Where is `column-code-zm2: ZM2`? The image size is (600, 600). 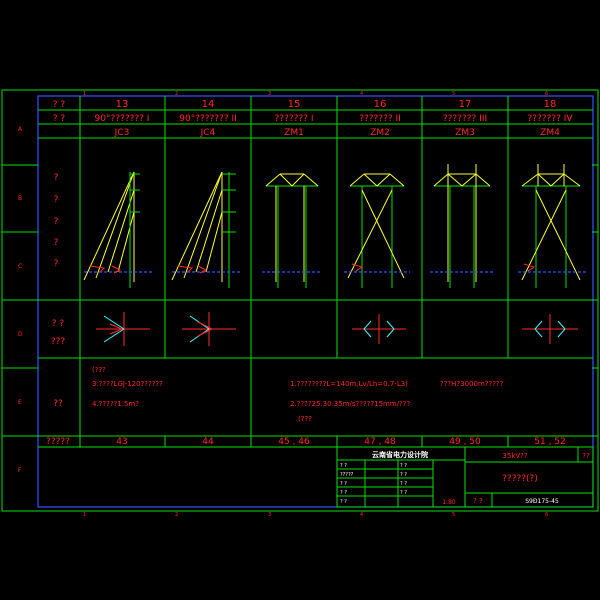 column-code-zm2: ZM2 is located at coordinates (380, 133).